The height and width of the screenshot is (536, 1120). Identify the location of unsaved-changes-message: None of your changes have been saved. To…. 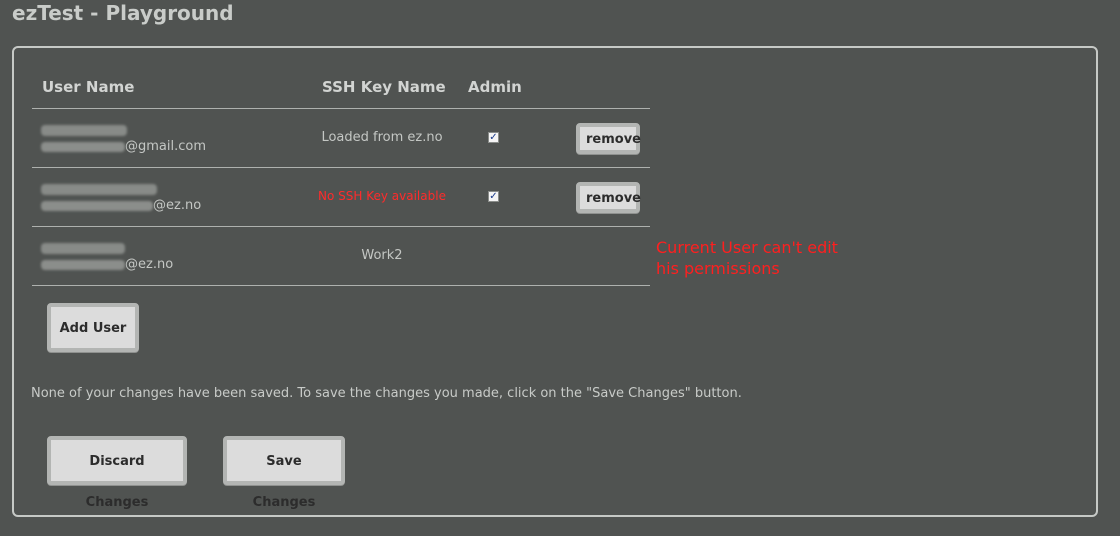
(386, 393).